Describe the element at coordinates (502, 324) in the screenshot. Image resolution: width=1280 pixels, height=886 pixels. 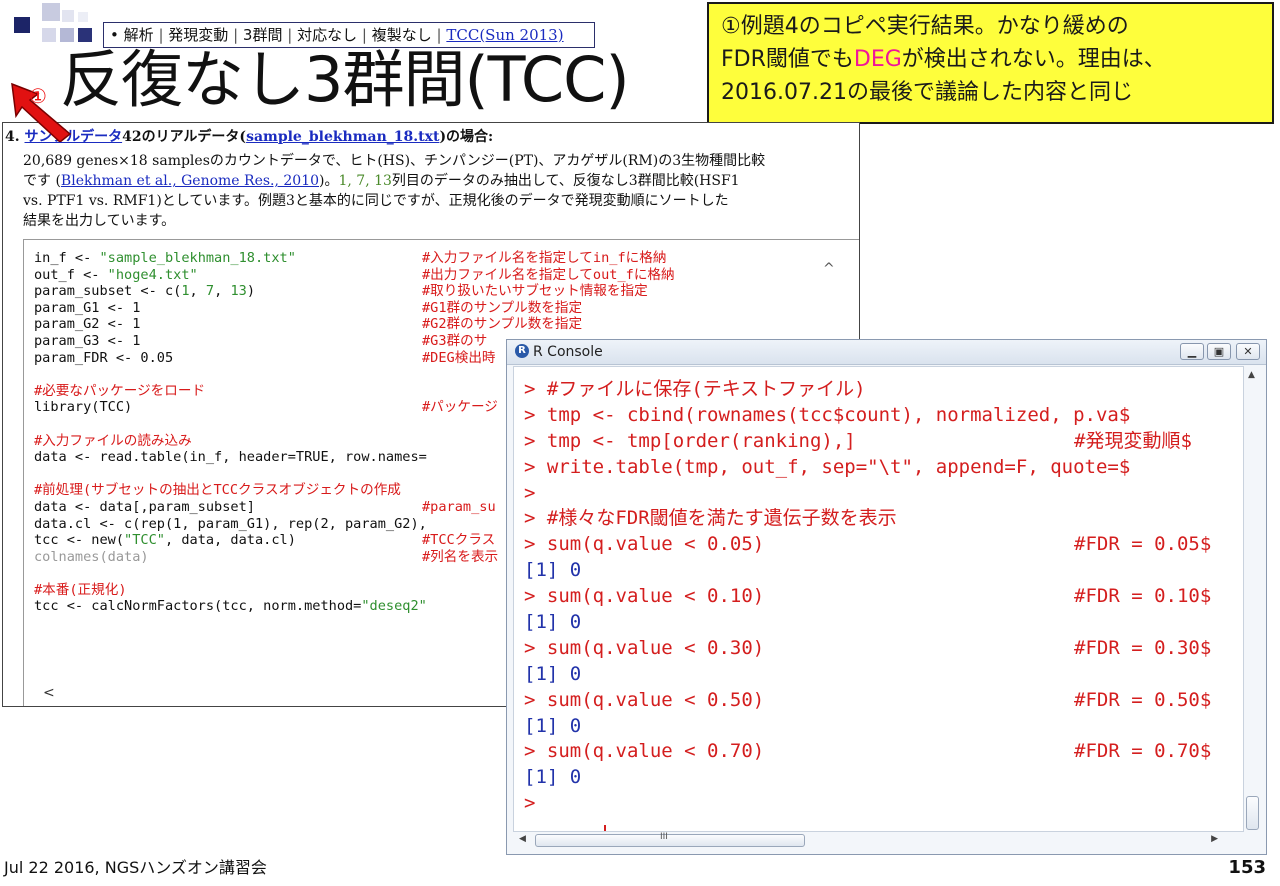
I see `code-comment: #G2群のサンプル数を指定` at that location.